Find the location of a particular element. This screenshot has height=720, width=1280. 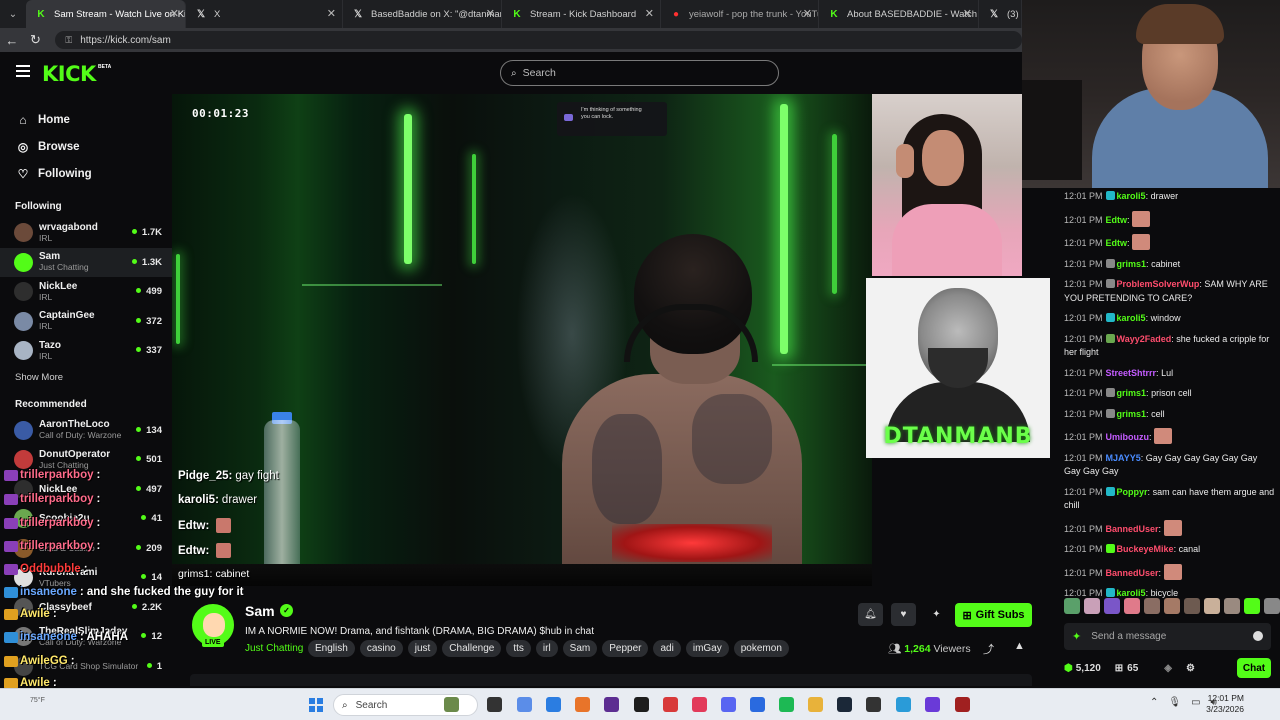

search-bar: ⌕ is located at coordinates (639, 73).